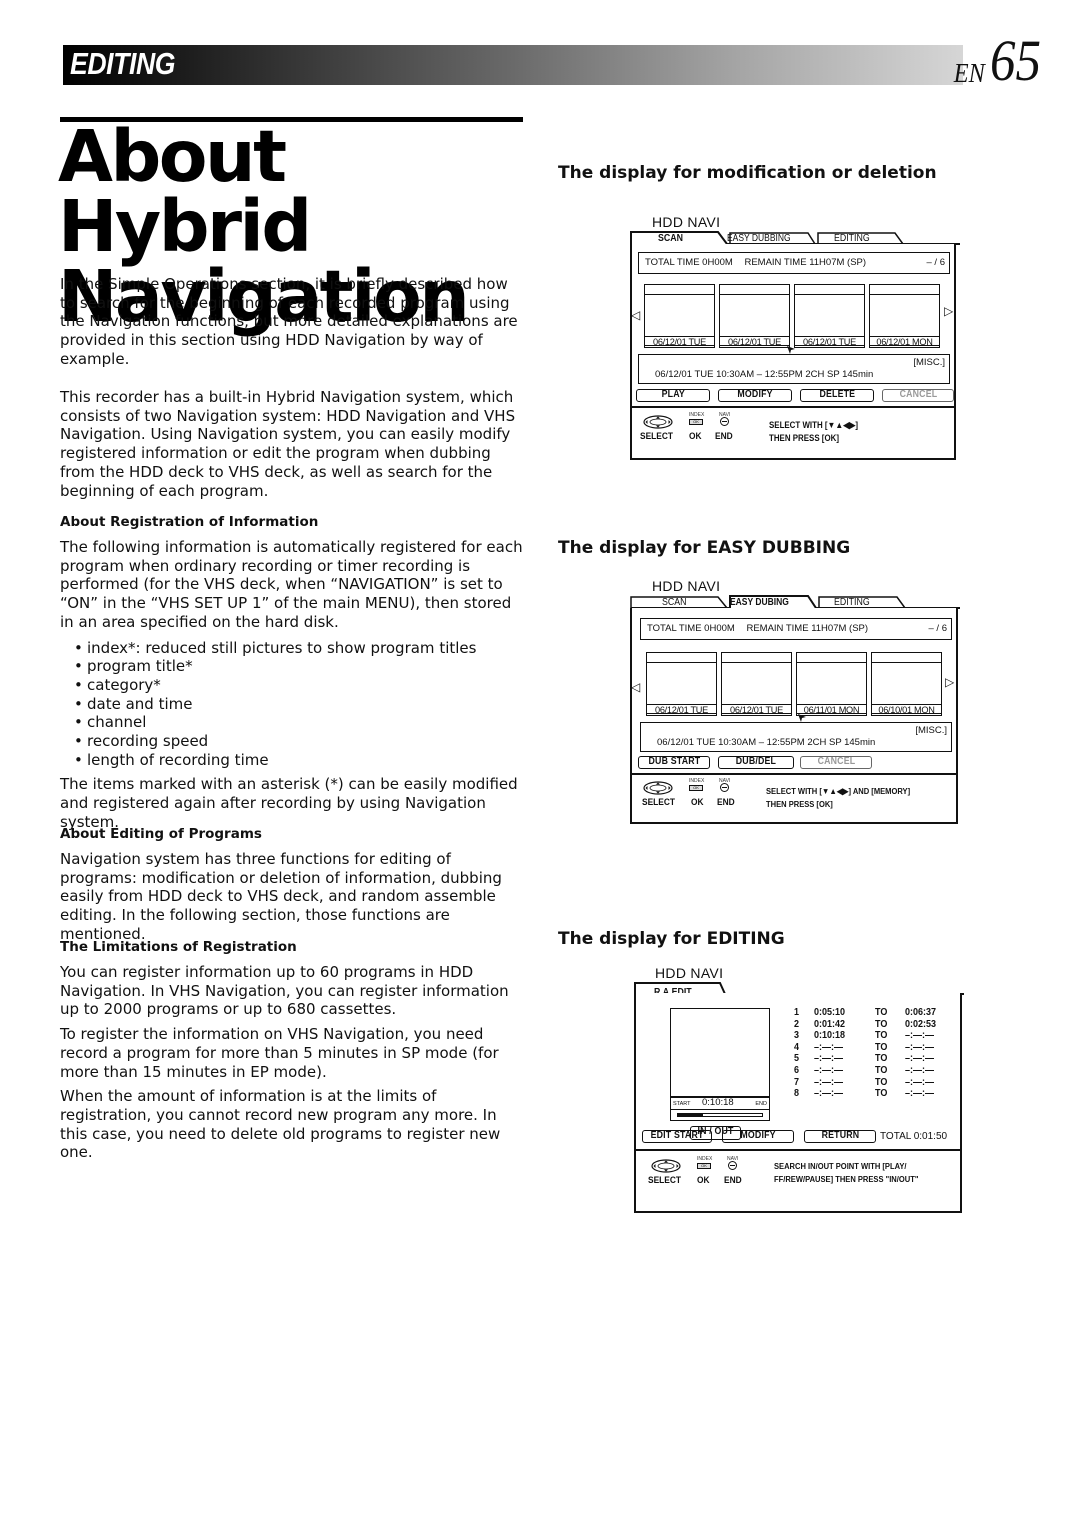  Describe the element at coordinates (185, 191) in the screenshot. I see `page-title-line1: About Hybrid` at that location.